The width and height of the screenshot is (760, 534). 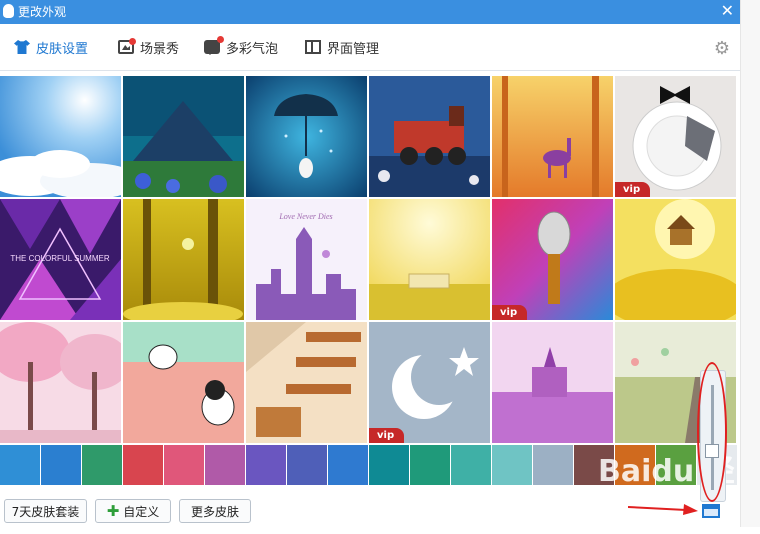 I want to click on button-label: 7天皮肤套装, so click(x=45, y=511).